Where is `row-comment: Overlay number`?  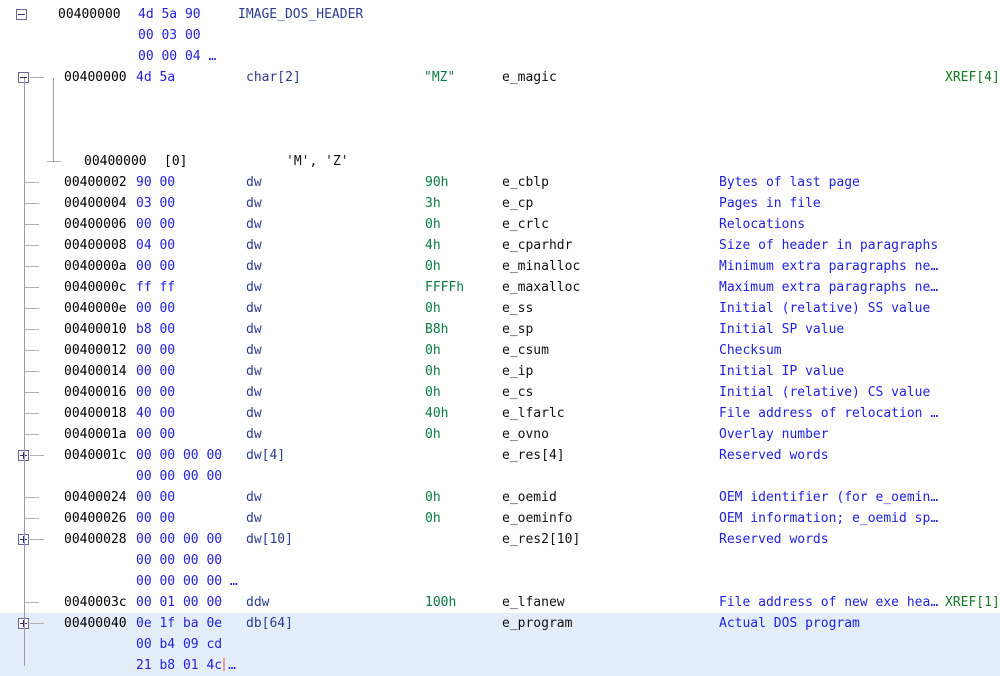
row-comment: Overlay number is located at coordinates (774, 434).